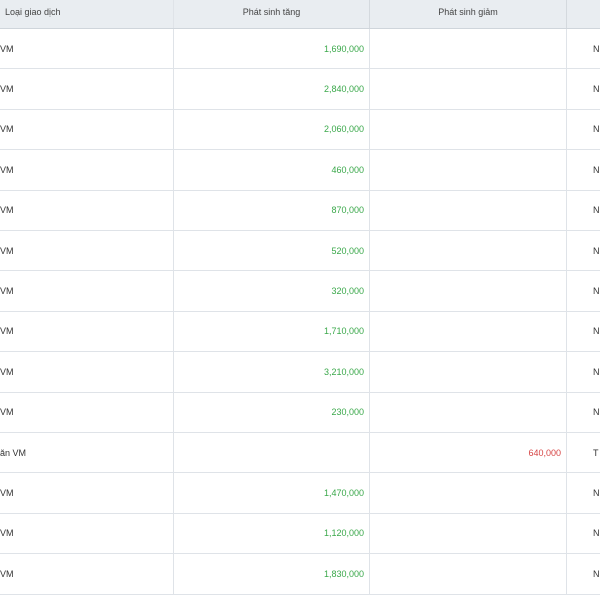 The image size is (600, 600). Describe the element at coordinates (468, 14) in the screenshot. I see `header-decrease: Phát sinh giảm` at that location.